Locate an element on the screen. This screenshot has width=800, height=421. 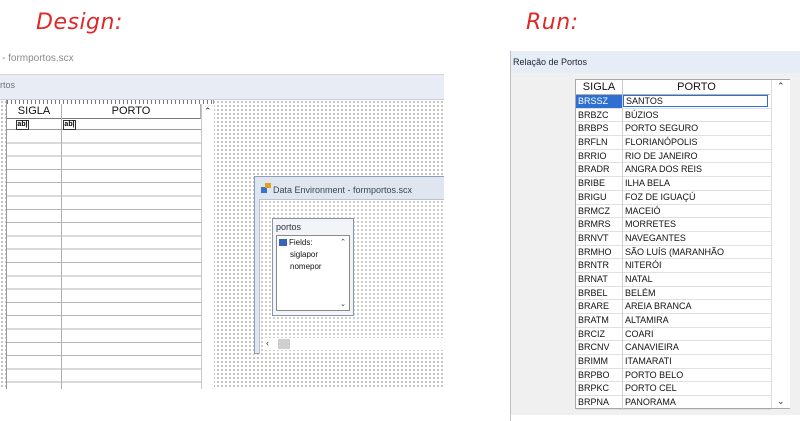
table-row: BRIBE ILHA BELA is located at coordinates (673, 184).